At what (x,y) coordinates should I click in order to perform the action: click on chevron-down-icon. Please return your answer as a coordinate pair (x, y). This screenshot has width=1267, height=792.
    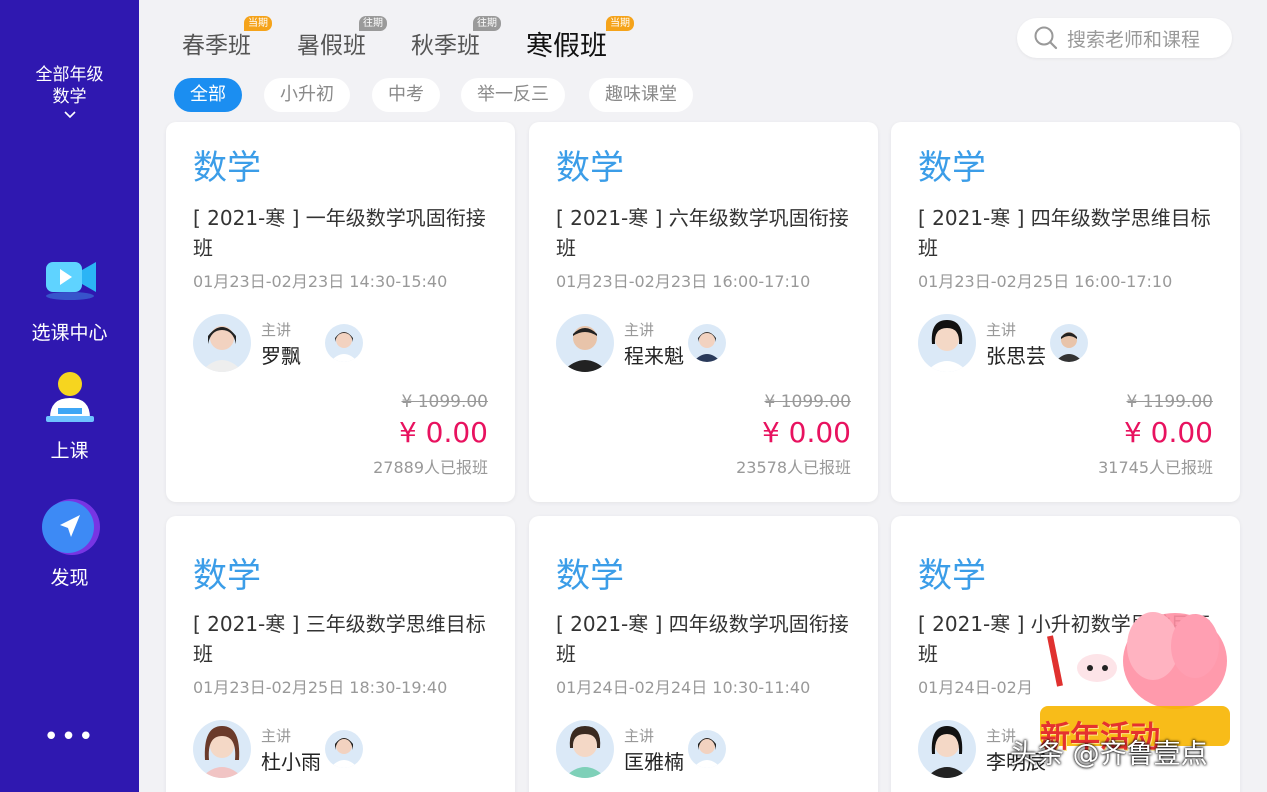
    Looking at the image, I should click on (69, 115).